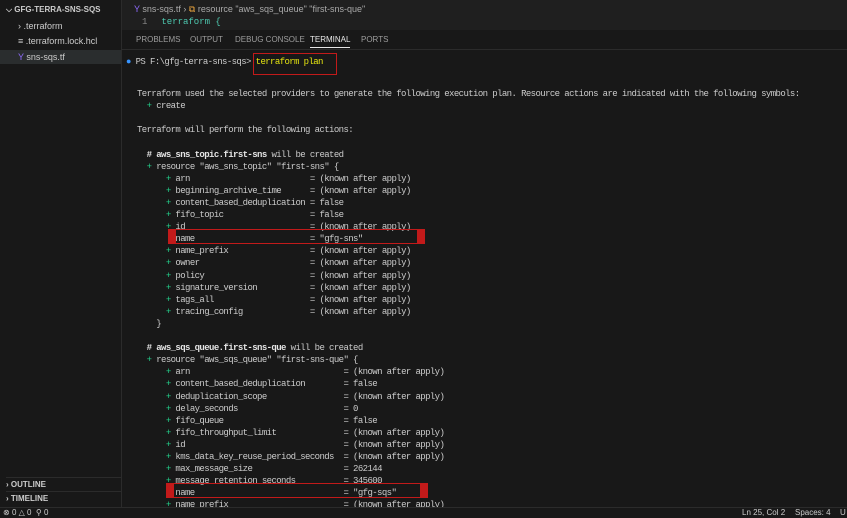  I want to click on tab-debug-console: DEBUG CONSOLE, so click(270, 39).